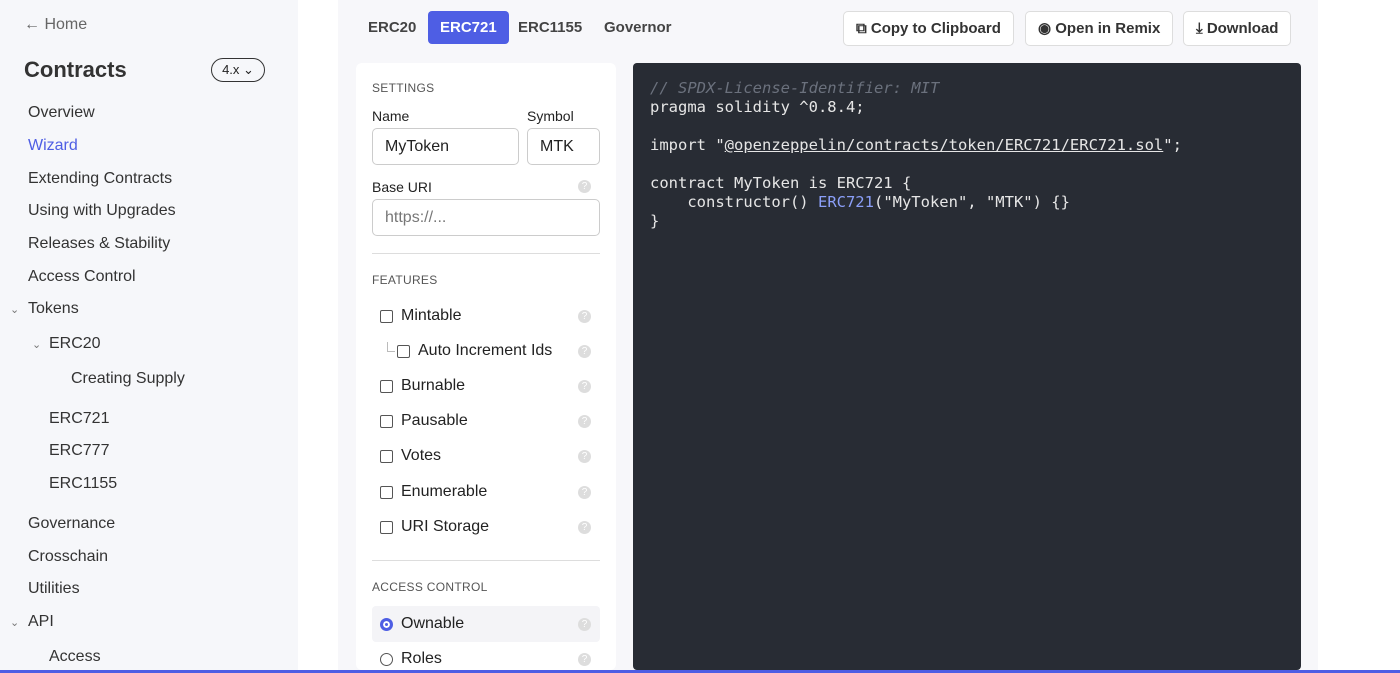 The width and height of the screenshot is (1400, 673). I want to click on tab-erc721: ERC721, so click(468, 27).